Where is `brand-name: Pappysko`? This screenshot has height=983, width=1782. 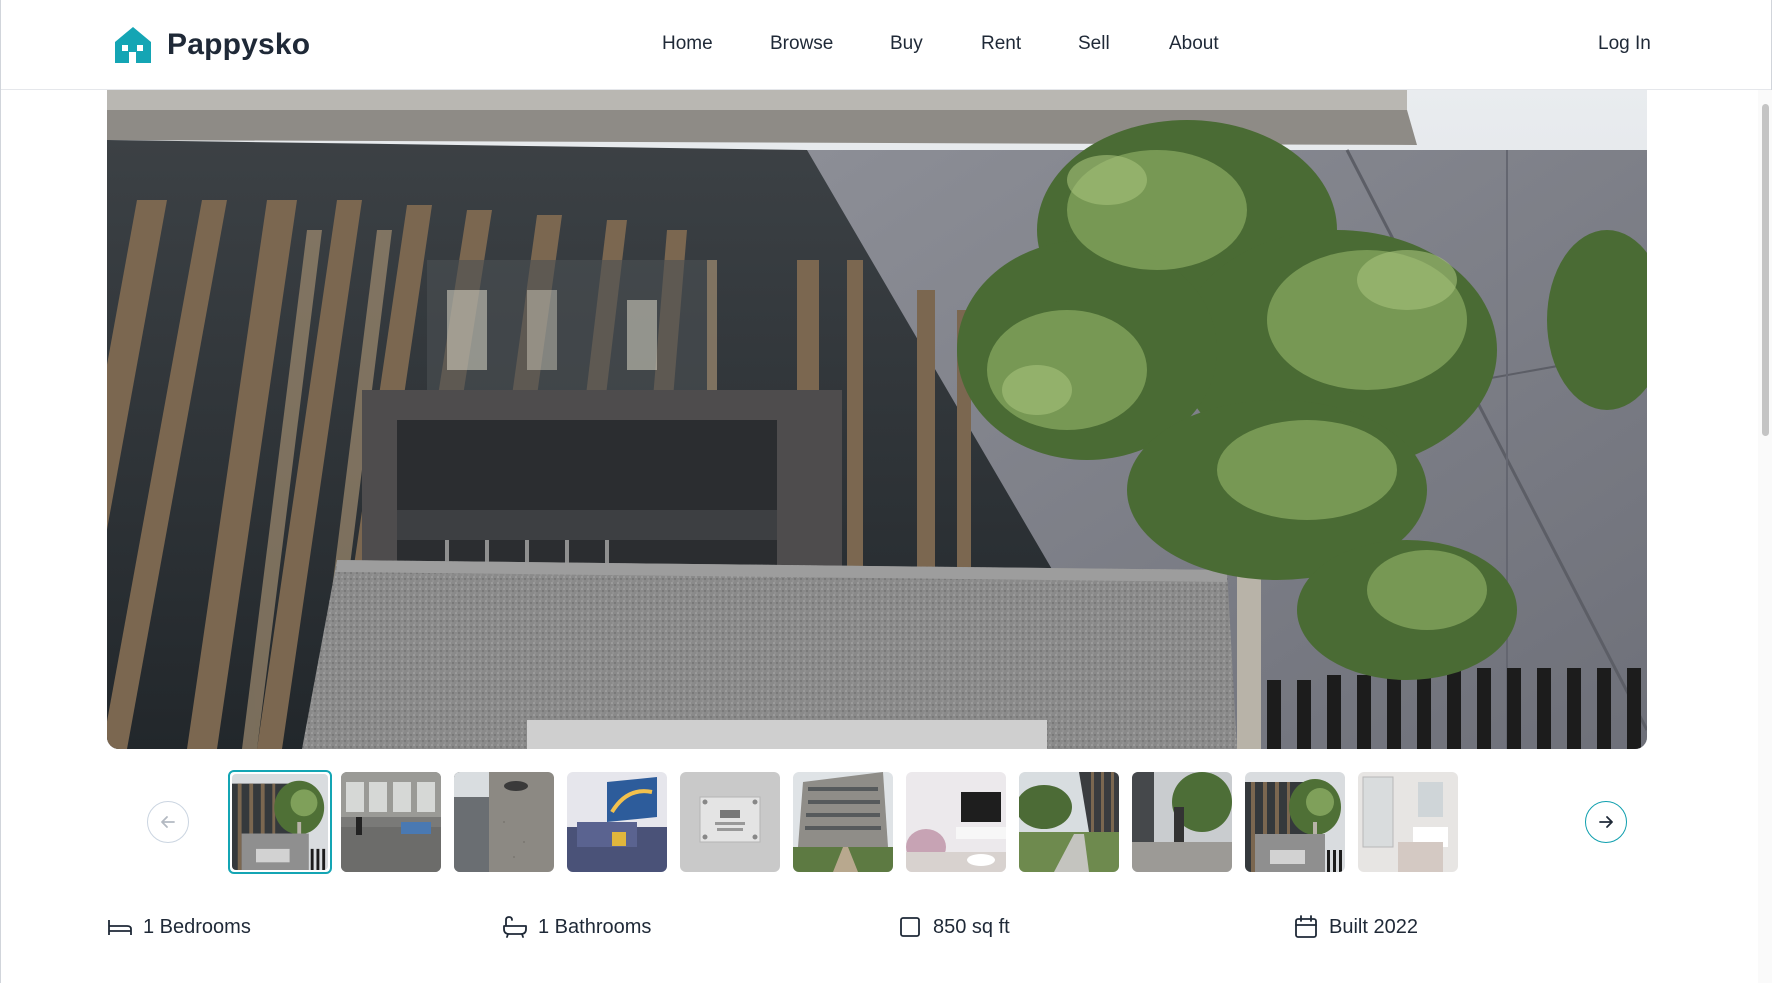
brand-name: Pappysko is located at coordinates (239, 44).